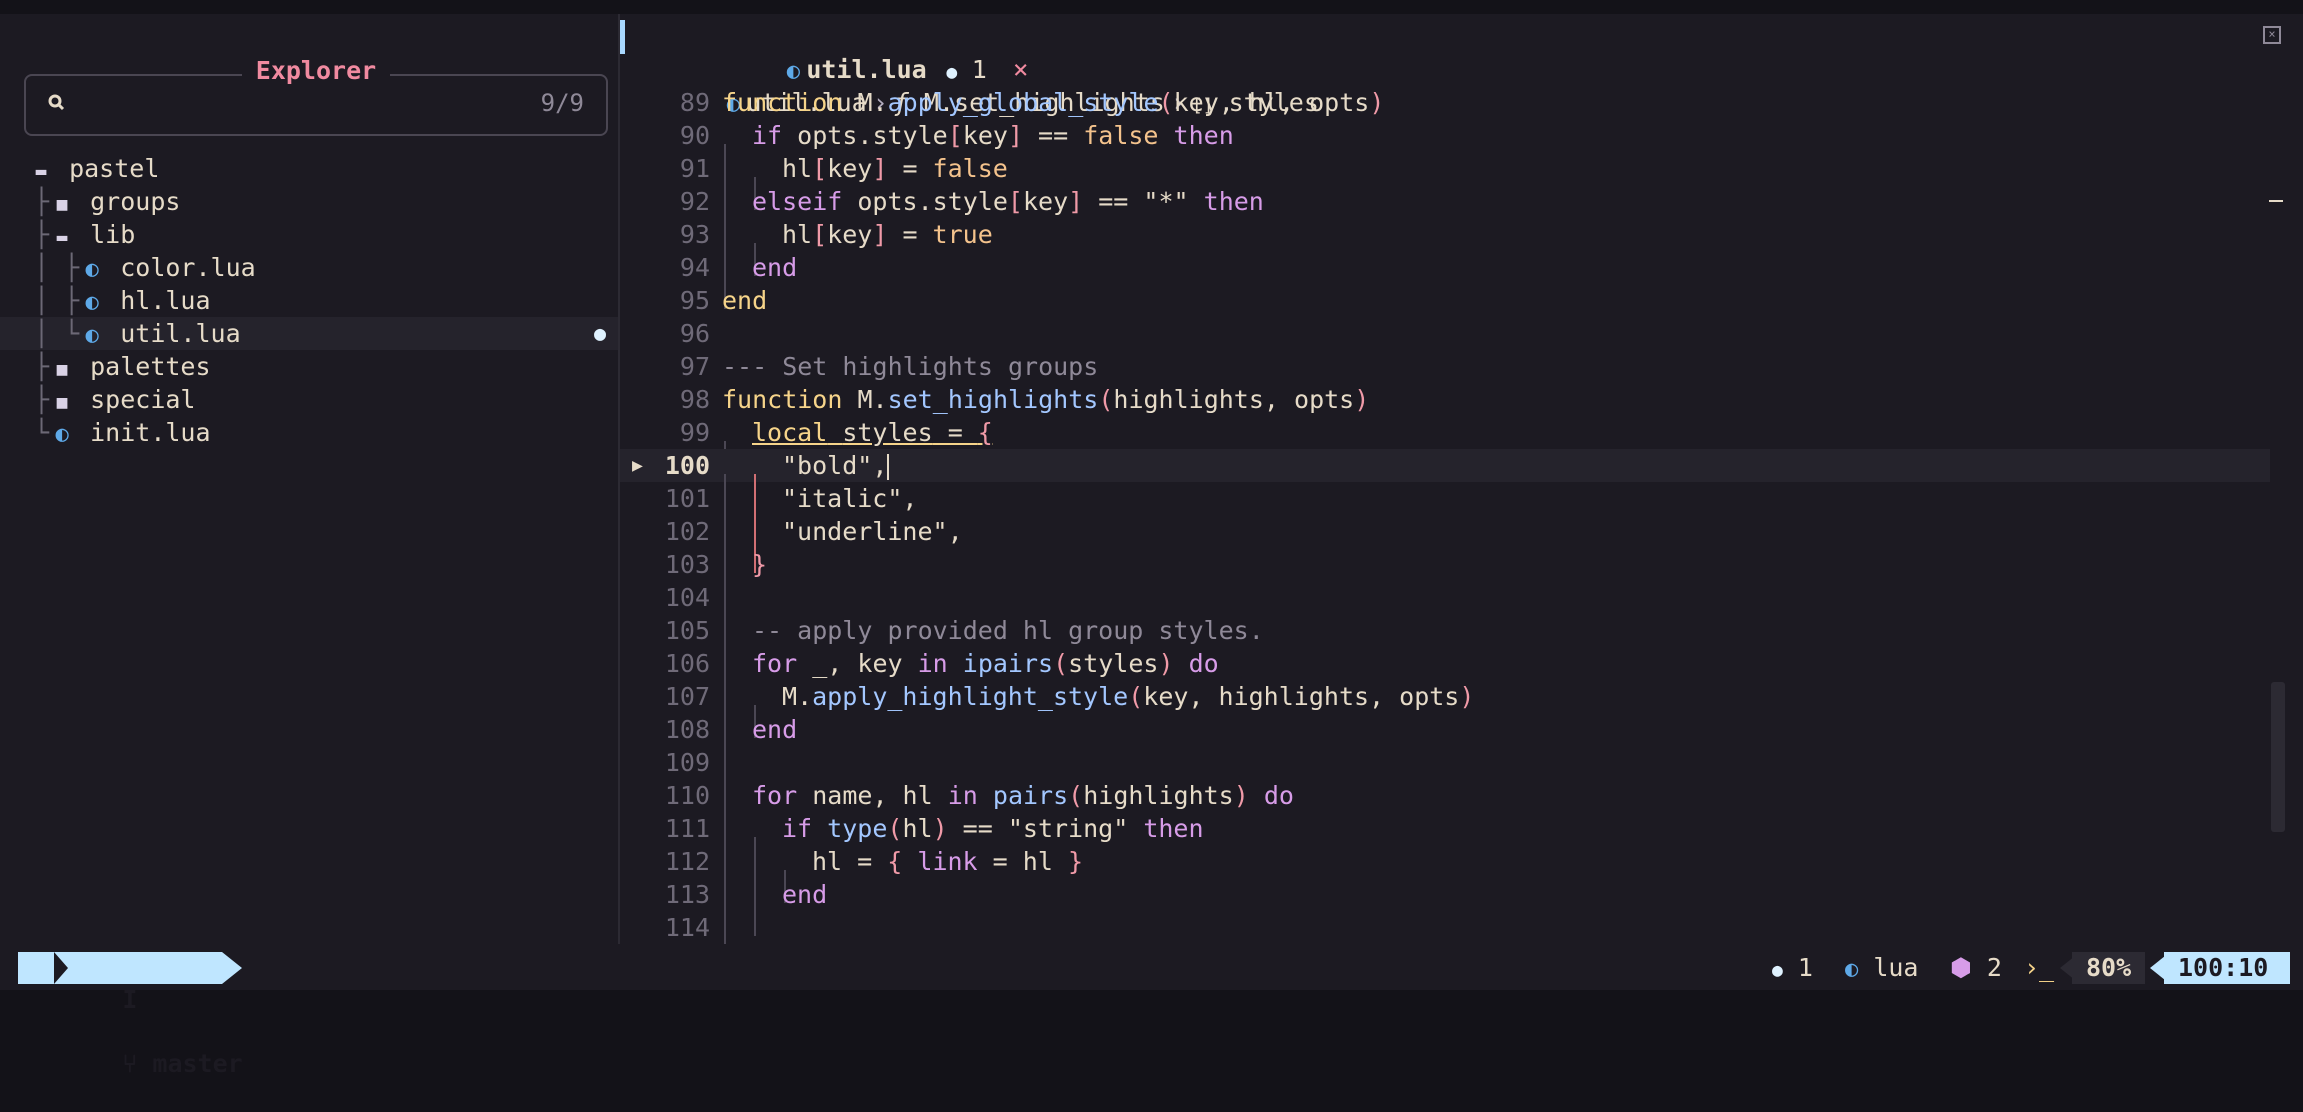 This screenshot has width=2303, height=1112. What do you see at coordinates (1445, 445) in the screenshot?
I see `code-line: 99 local styles = {` at bounding box center [1445, 445].